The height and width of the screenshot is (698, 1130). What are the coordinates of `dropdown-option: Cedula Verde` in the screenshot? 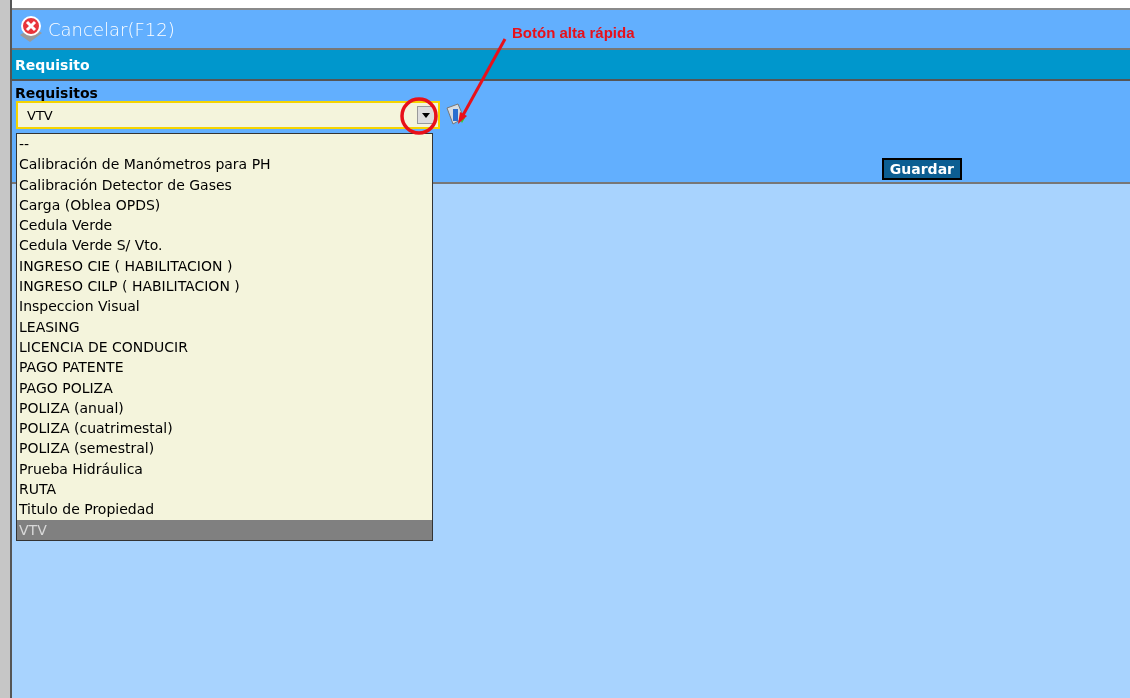 It's located at (224, 225).